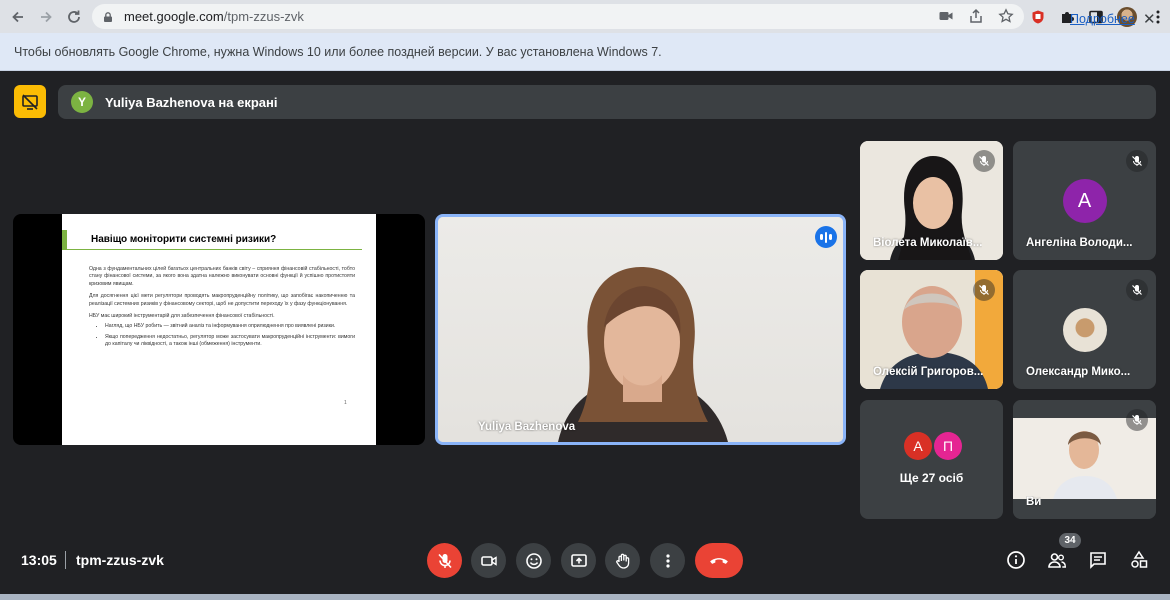 This screenshot has width=1170, height=600. Describe the element at coordinates (558, 16) in the screenshot. I see `address-bar: meet.google.com/tpm-zzus-zvk` at that location.